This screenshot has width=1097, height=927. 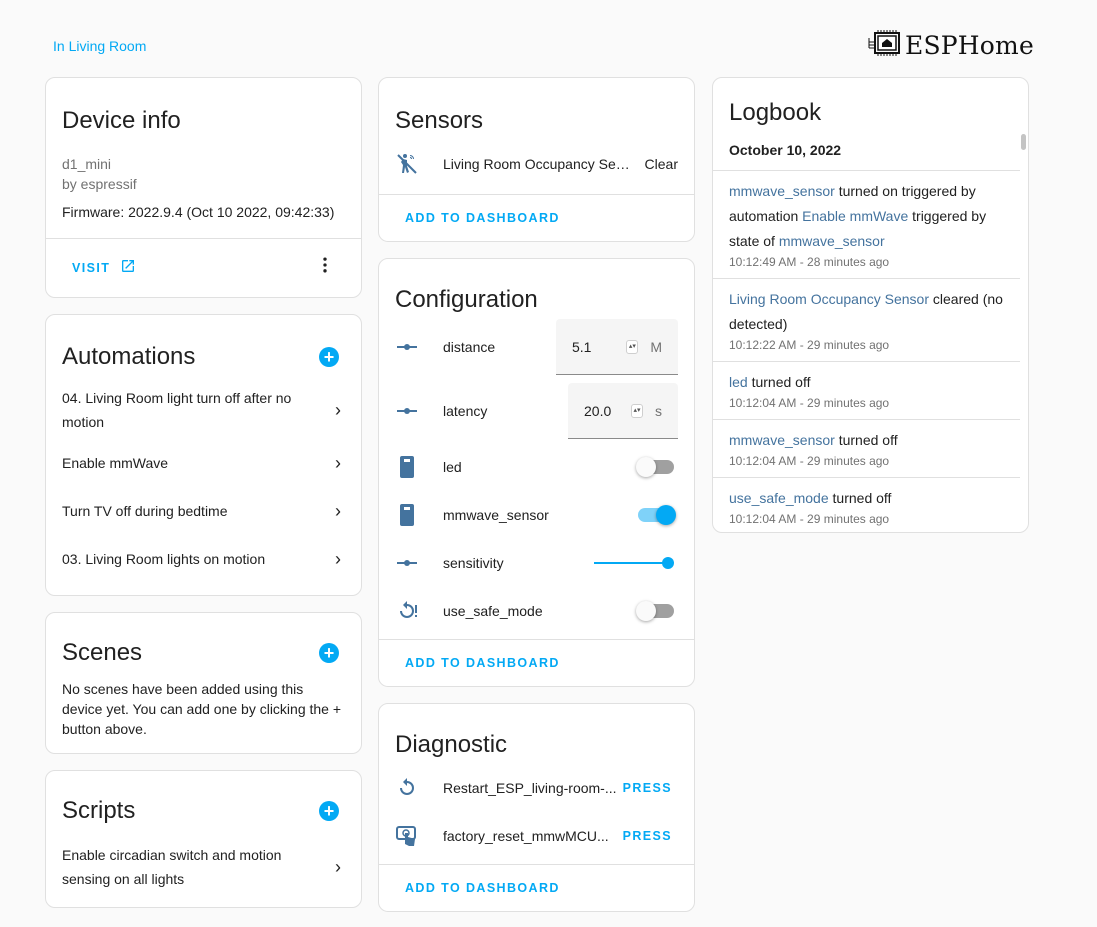 I want to click on automation-item: 03. Living Room lights on motion ›, so click(x=203, y=559).